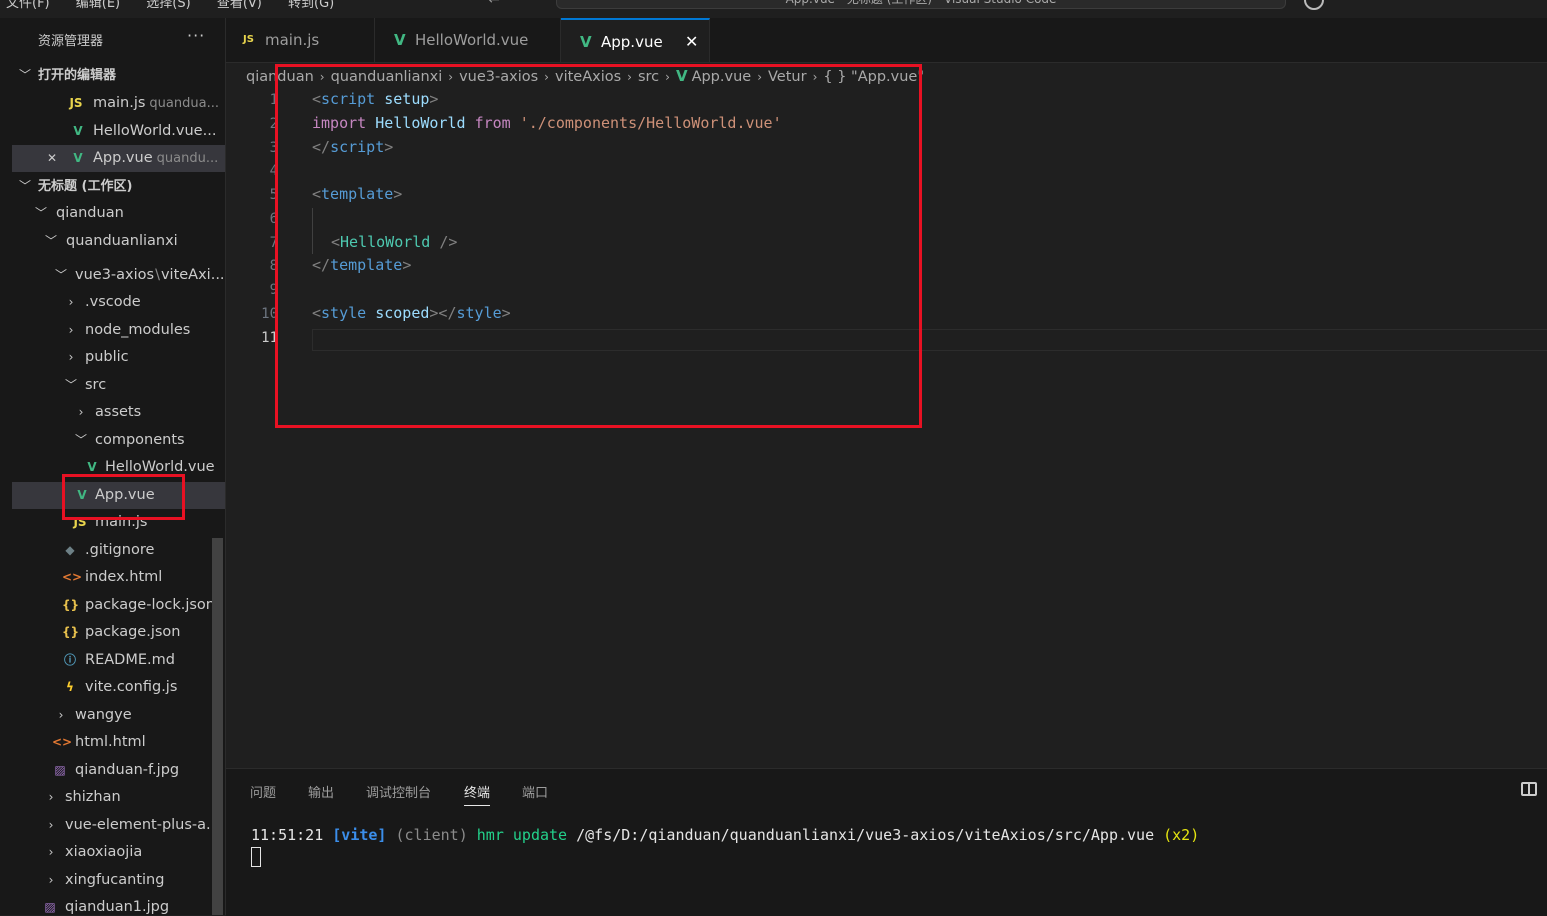 The width and height of the screenshot is (1547, 916). I want to click on panel-tab-debug-console: 调试控制台, so click(398, 791).